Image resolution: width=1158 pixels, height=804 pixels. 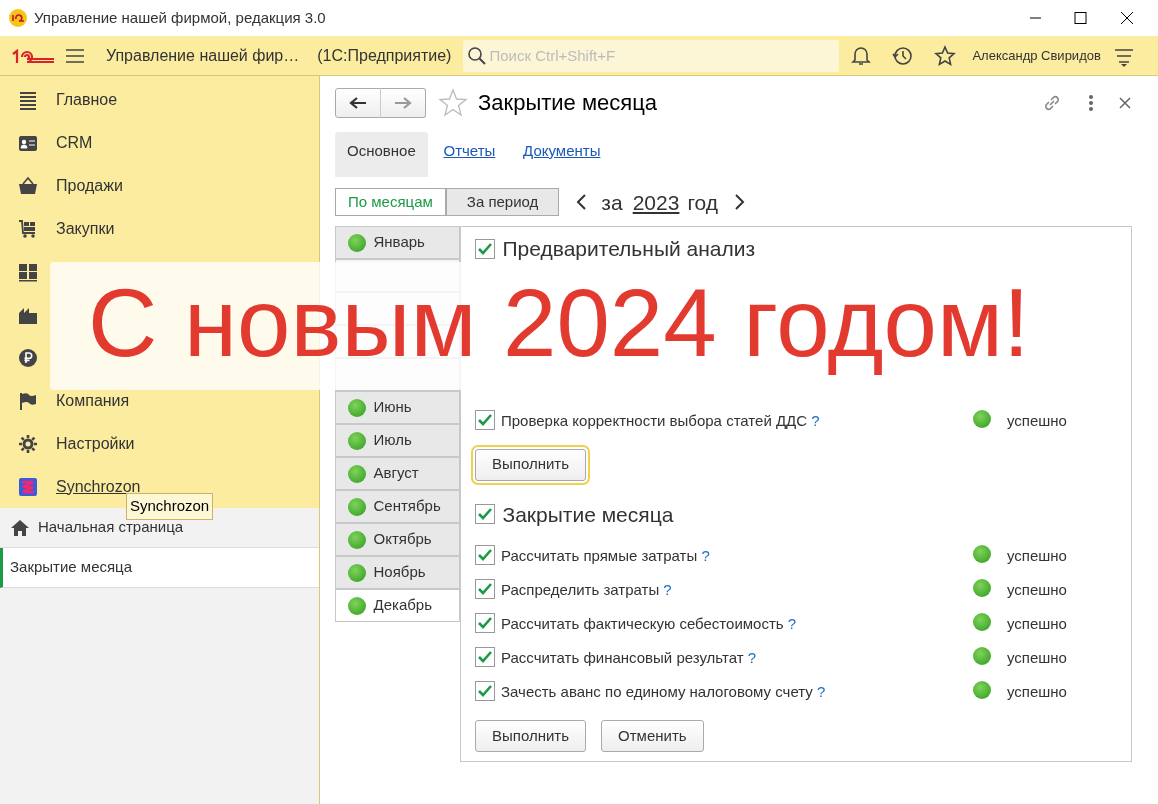 What do you see at coordinates (397, 440) in the screenshot?
I see `month-tab: Июль` at bounding box center [397, 440].